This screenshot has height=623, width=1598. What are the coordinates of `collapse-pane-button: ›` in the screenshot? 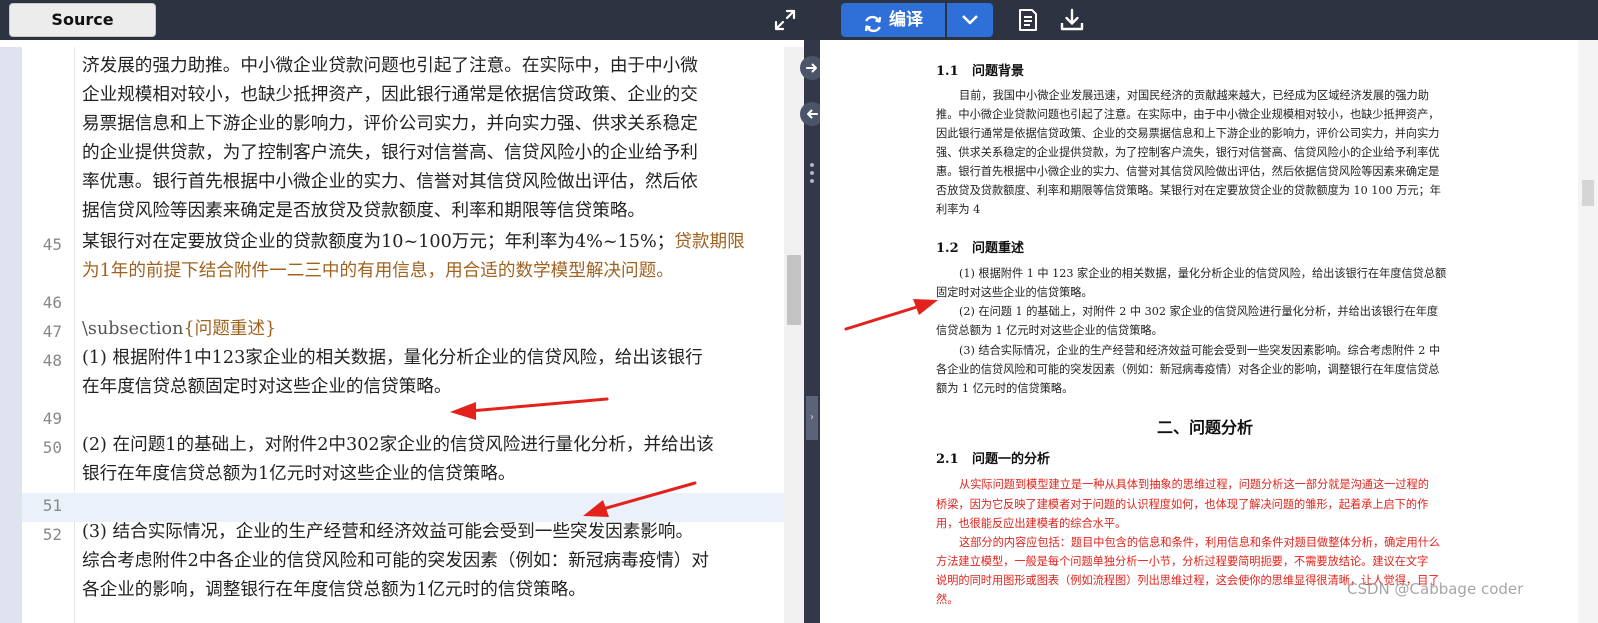 It's located at (812, 418).